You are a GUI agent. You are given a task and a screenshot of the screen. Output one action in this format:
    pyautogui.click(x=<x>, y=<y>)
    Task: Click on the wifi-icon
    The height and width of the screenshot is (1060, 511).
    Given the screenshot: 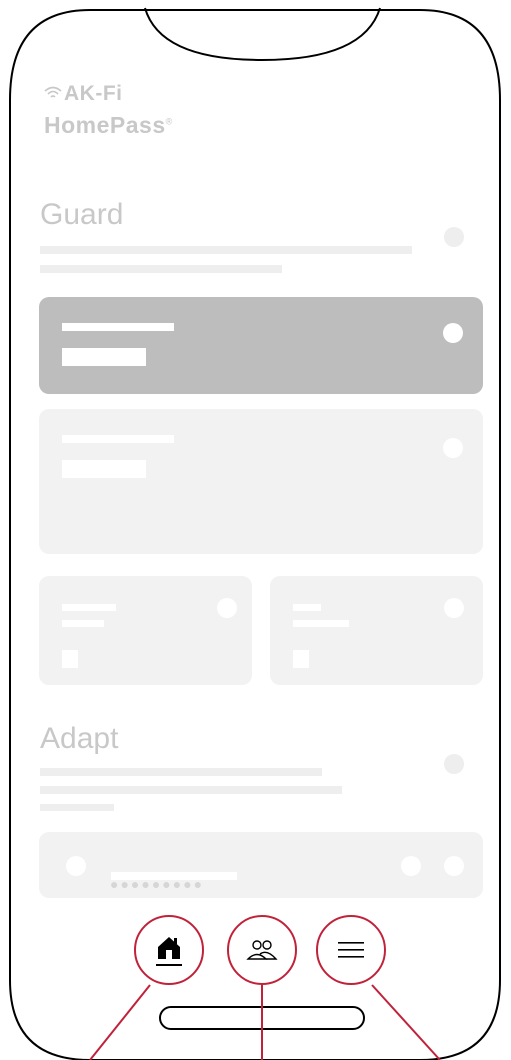 What is the action you would take?
    pyautogui.click(x=53, y=92)
    